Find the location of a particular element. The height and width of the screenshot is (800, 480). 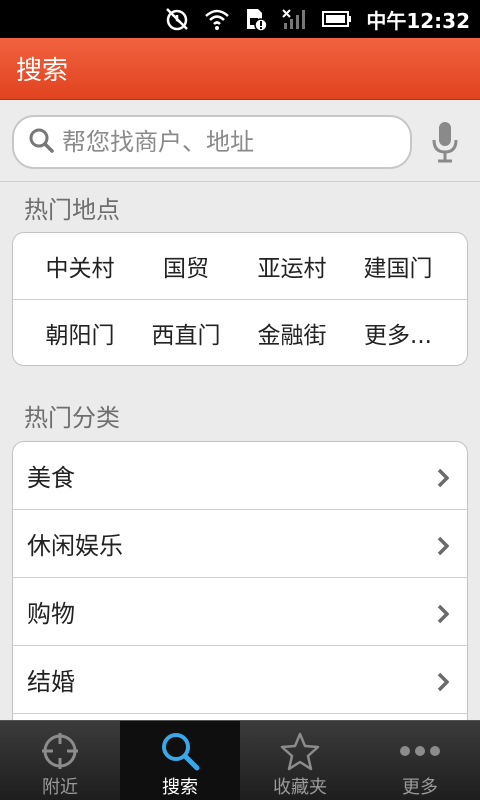

place-item: 建国门 is located at coordinates (398, 266).